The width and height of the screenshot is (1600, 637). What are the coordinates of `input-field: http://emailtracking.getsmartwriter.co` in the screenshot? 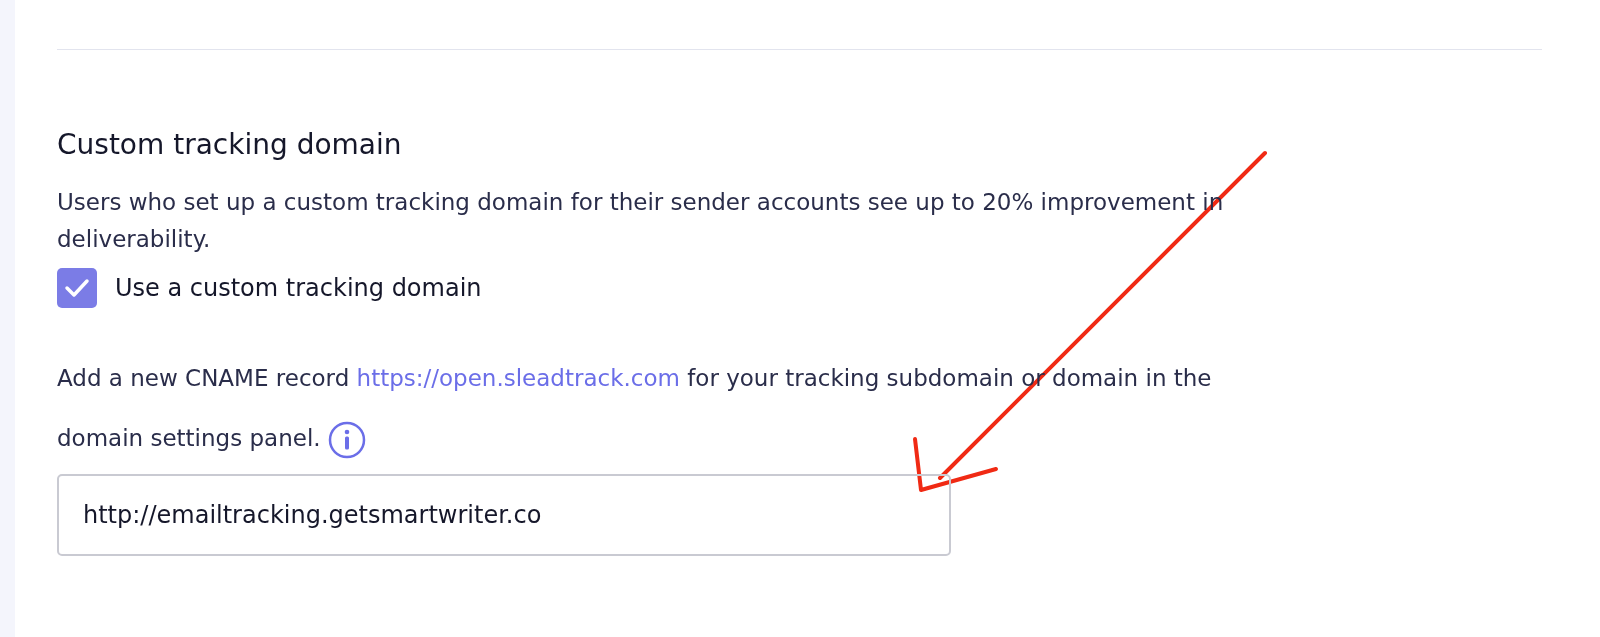 It's located at (504, 515).